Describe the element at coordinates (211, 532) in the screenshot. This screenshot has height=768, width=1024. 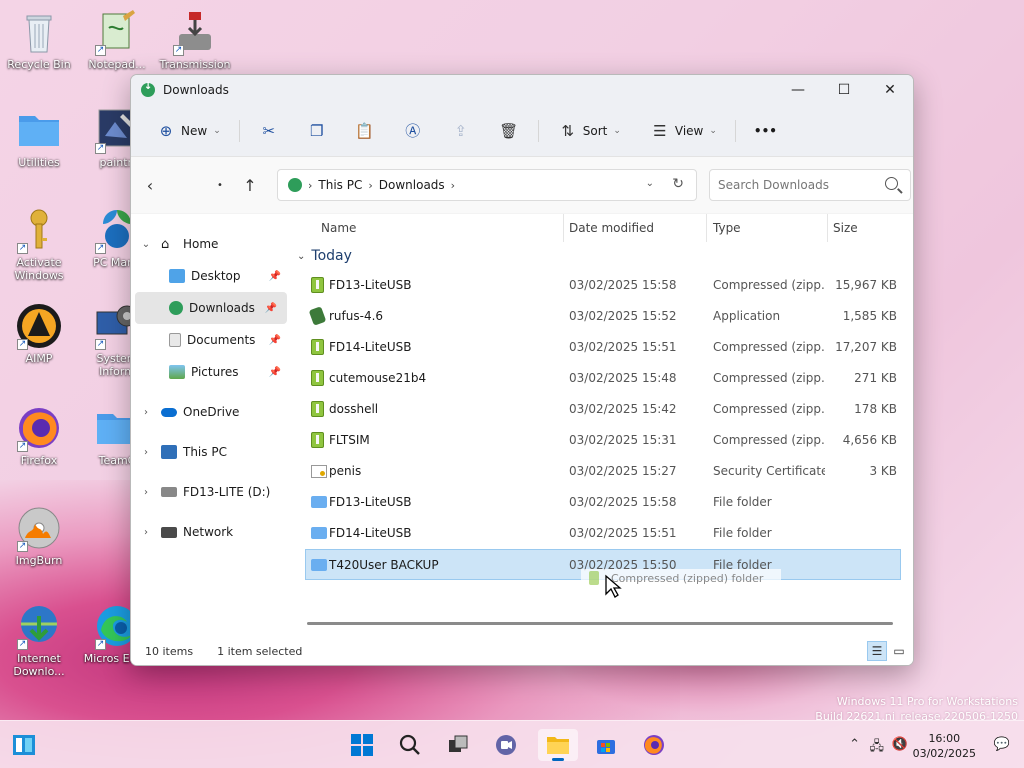
I see `nav-item-network: › Network` at that location.